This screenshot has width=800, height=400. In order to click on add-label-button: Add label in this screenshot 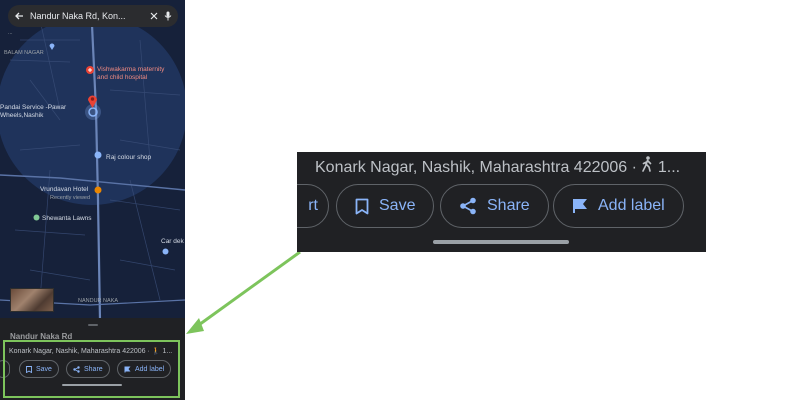, I will do `click(618, 206)`.